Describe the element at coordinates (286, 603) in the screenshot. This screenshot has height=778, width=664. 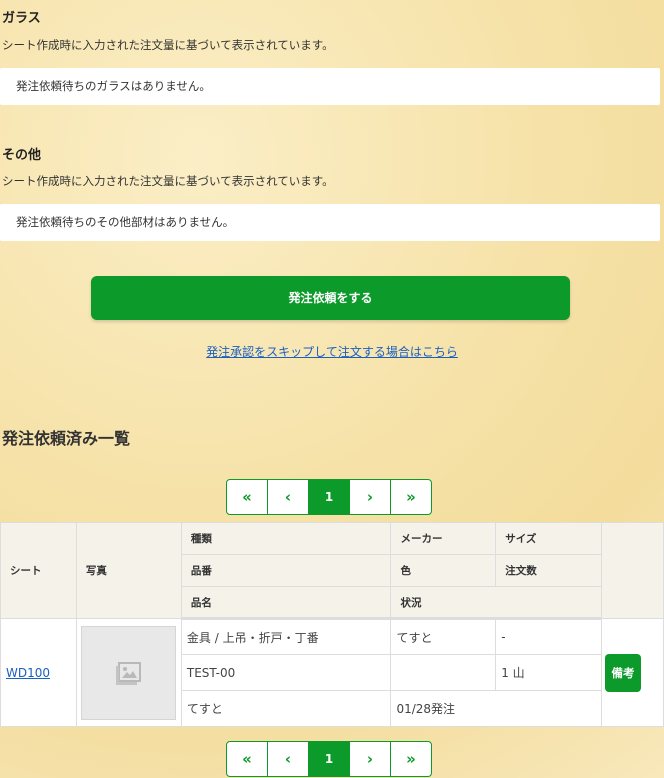
I see `header-name: 品名` at that location.